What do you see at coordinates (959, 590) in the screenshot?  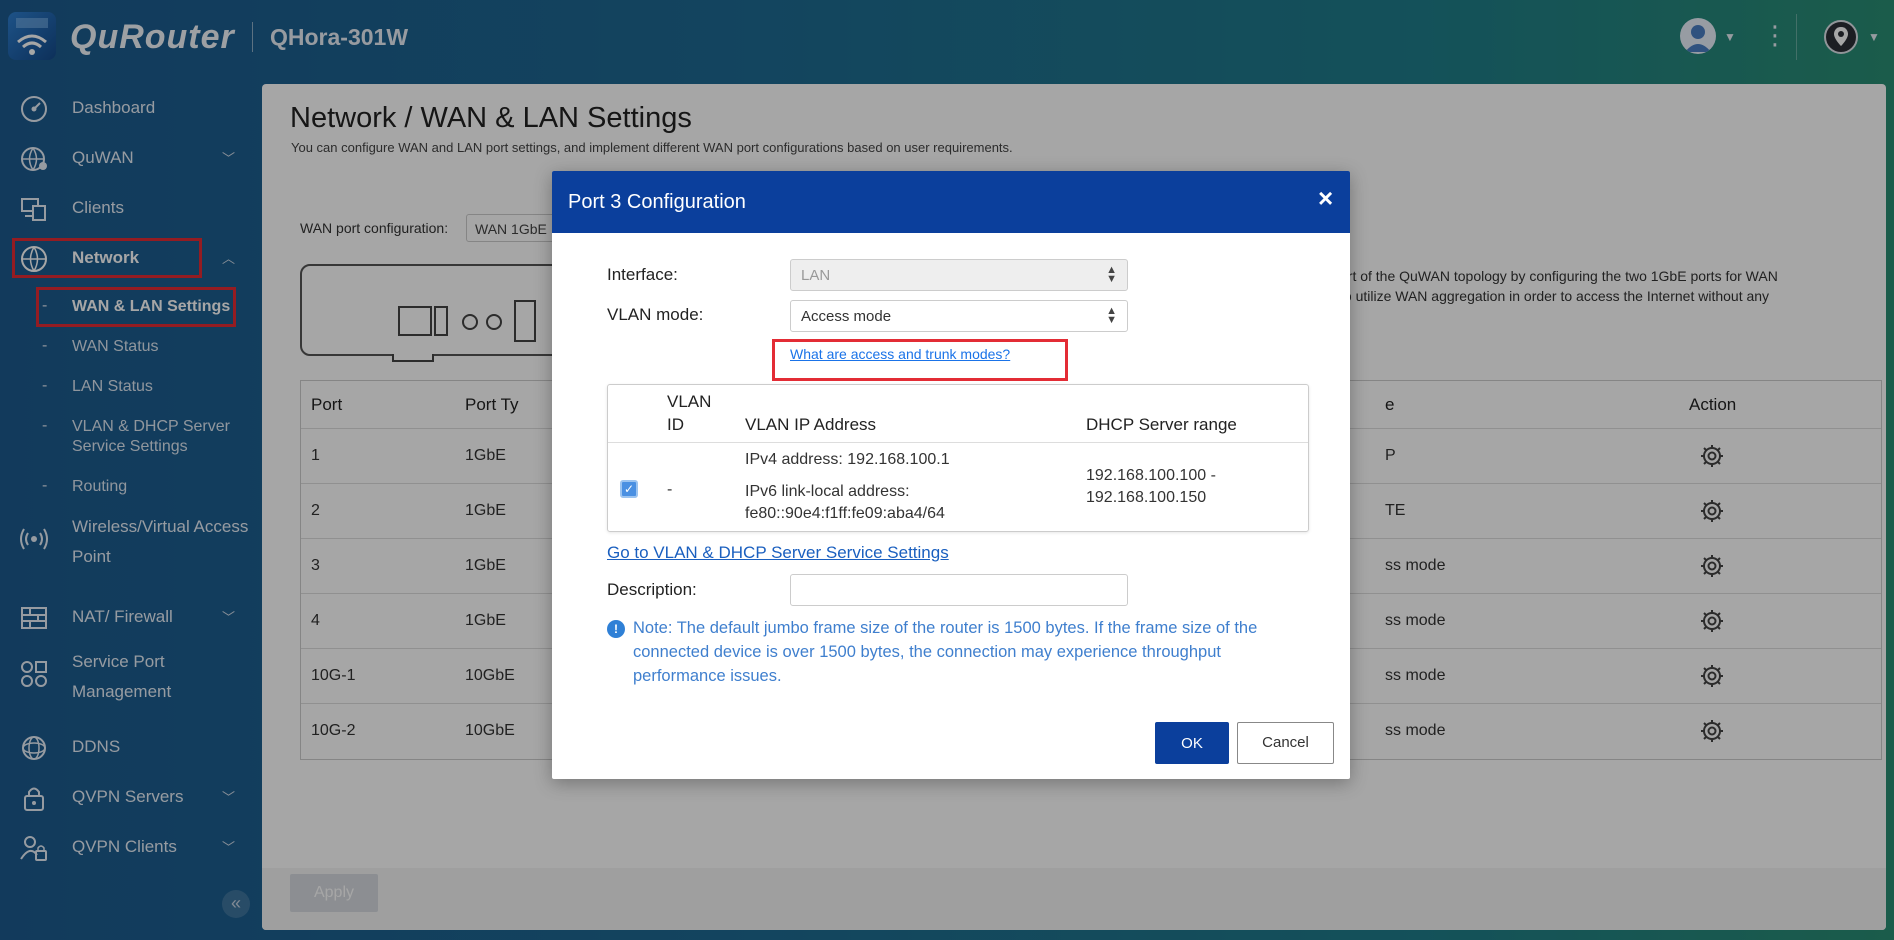 I see `description-input` at bounding box center [959, 590].